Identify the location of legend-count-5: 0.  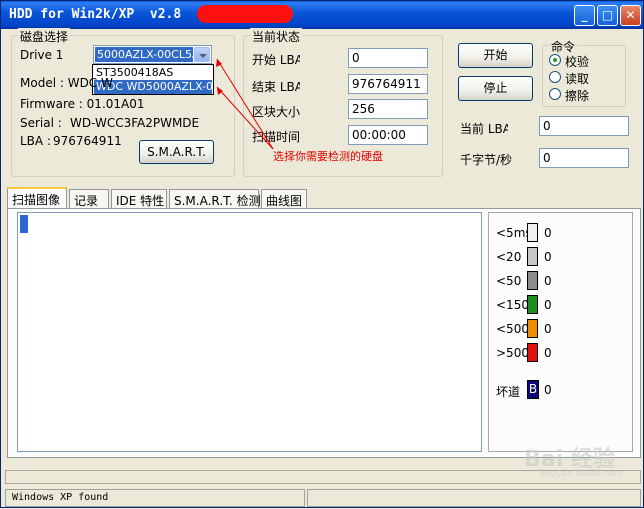
(548, 353).